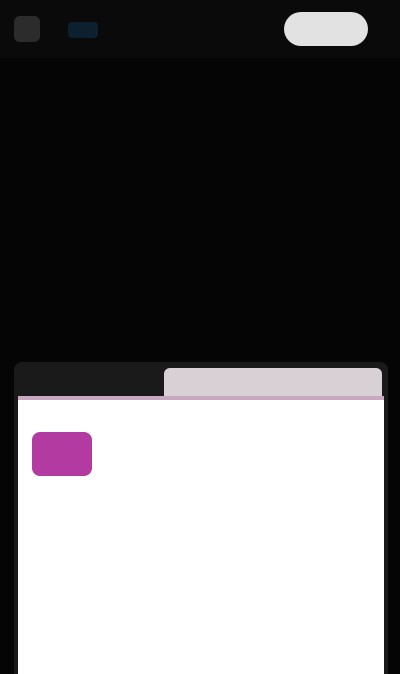 The image size is (400, 674). What do you see at coordinates (62, 454) in the screenshot?
I see `consent-logo` at bounding box center [62, 454].